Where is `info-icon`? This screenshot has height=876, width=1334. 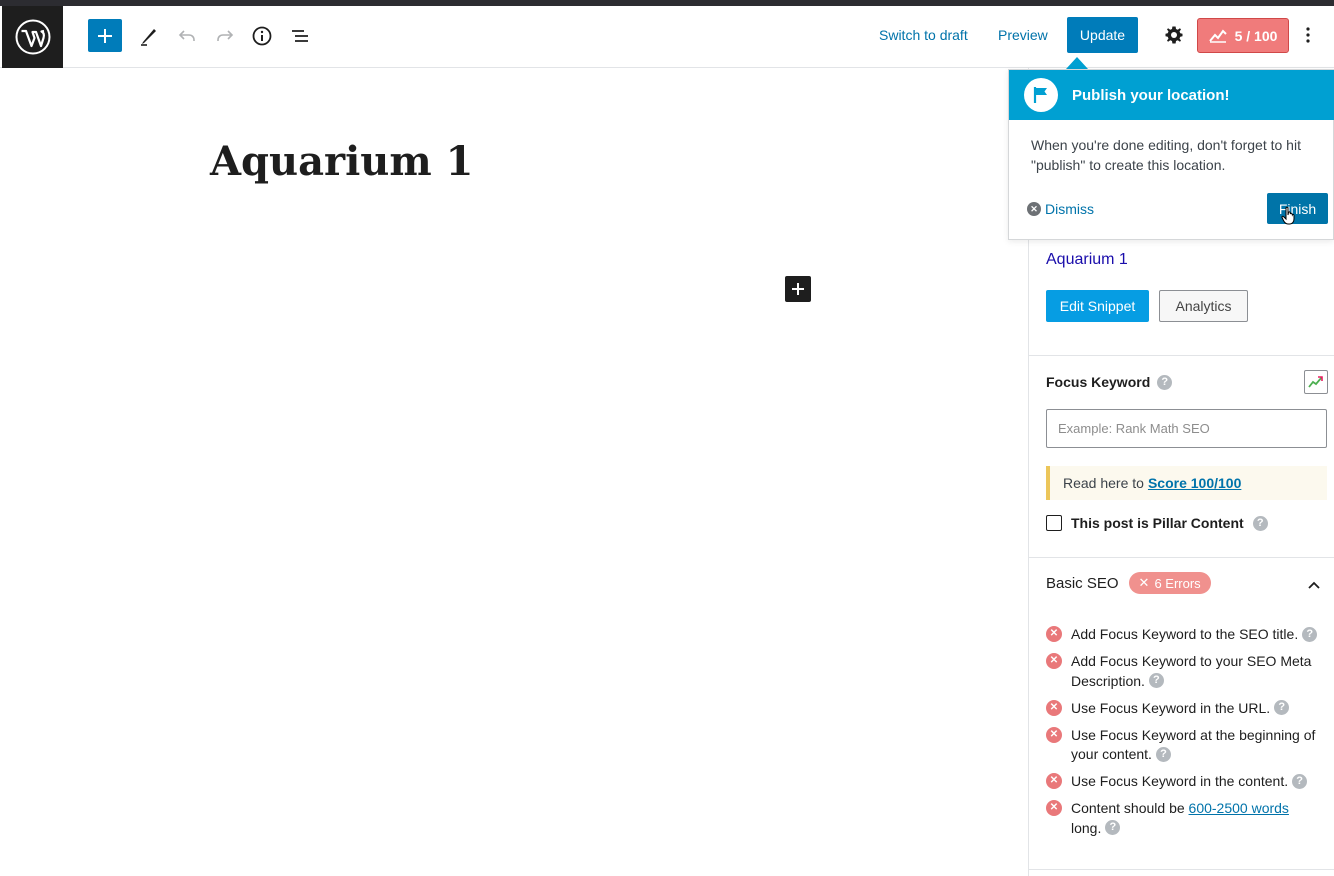
info-icon is located at coordinates (262, 35).